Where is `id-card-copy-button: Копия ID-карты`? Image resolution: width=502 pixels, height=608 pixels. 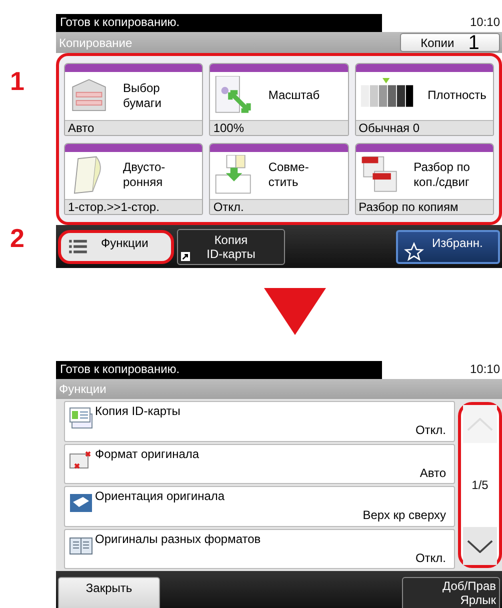 id-card-copy-button: Копия ID-карты is located at coordinates (231, 246).